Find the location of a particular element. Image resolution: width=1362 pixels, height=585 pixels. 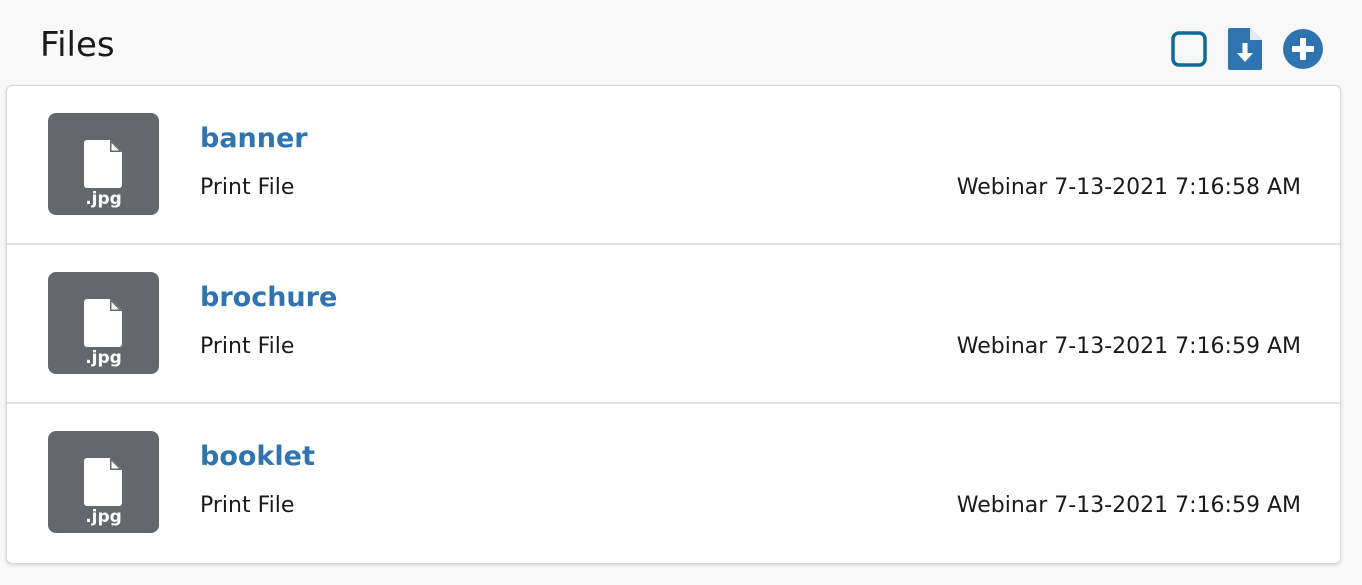

file-meta-label: Webinar 7-13-2021 7:16:58 AM is located at coordinates (1128, 187).